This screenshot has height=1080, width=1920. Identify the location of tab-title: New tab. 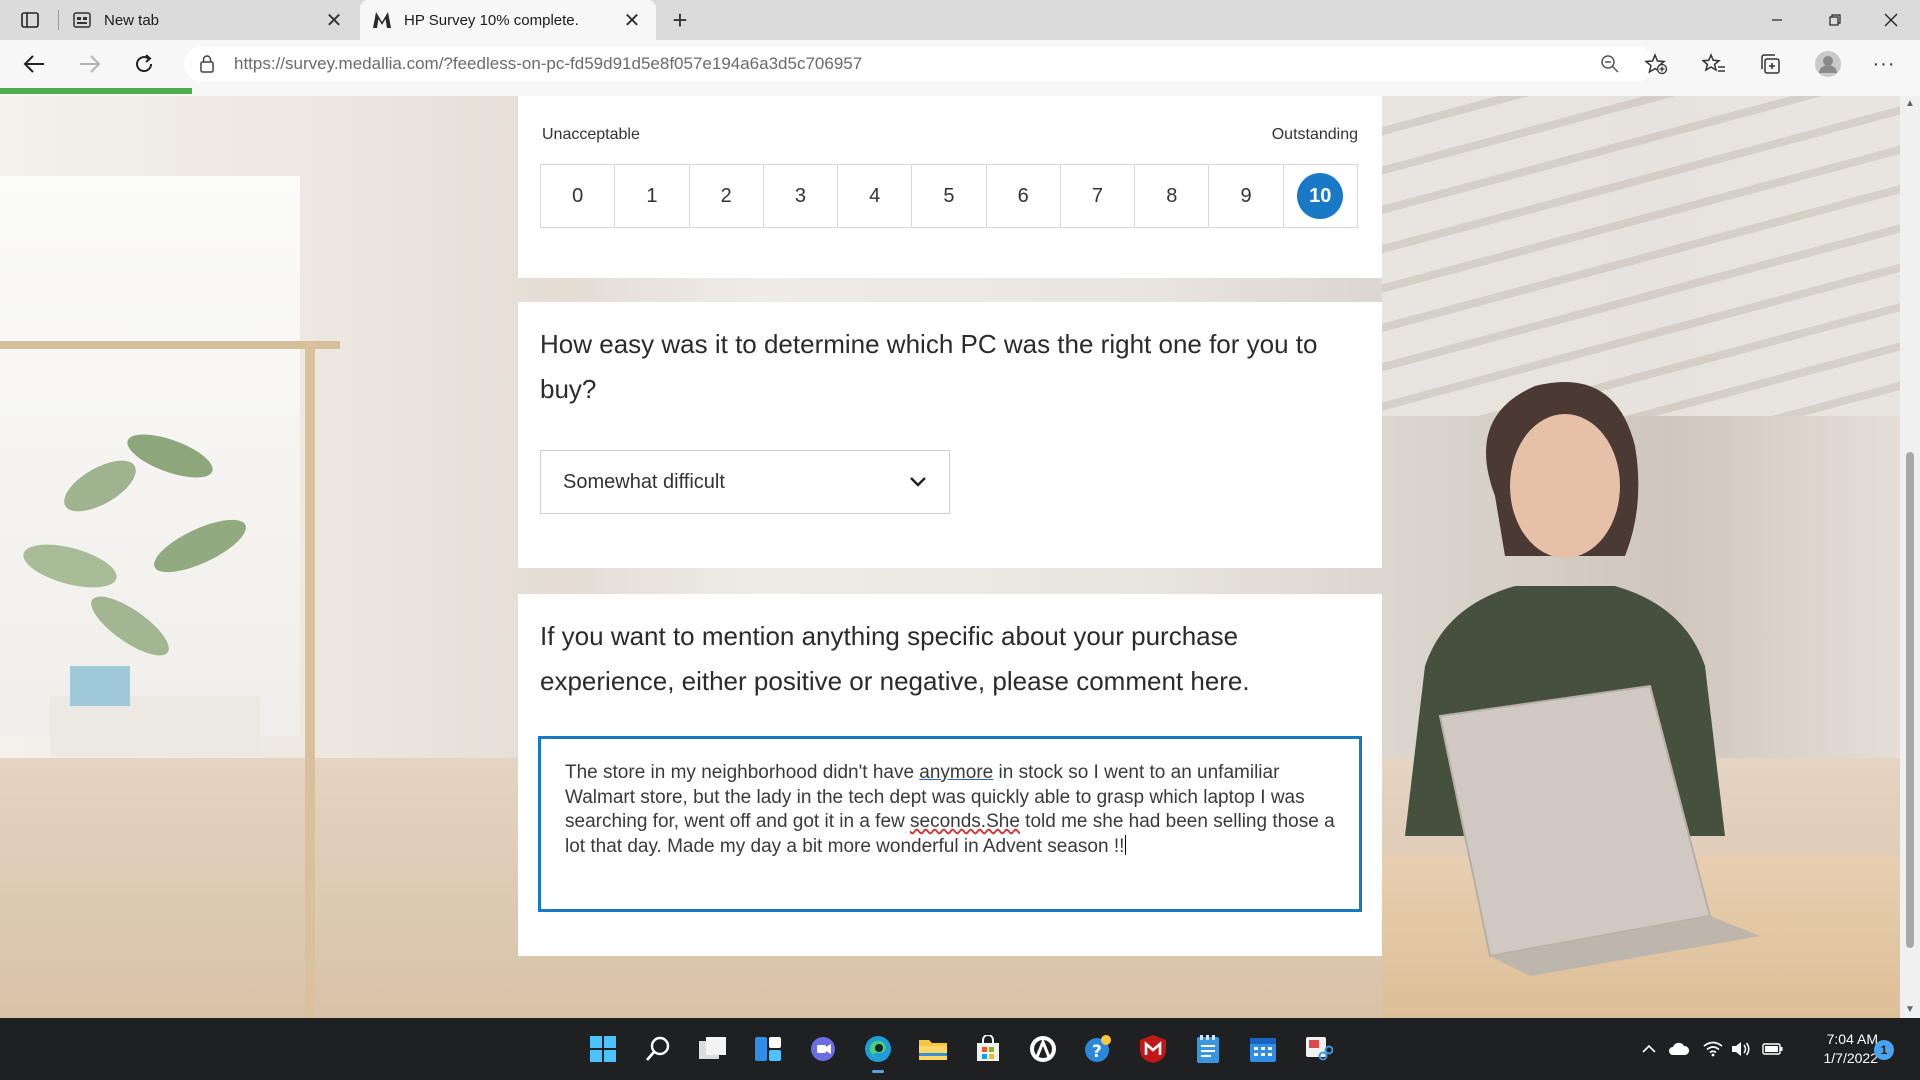
(132, 20).